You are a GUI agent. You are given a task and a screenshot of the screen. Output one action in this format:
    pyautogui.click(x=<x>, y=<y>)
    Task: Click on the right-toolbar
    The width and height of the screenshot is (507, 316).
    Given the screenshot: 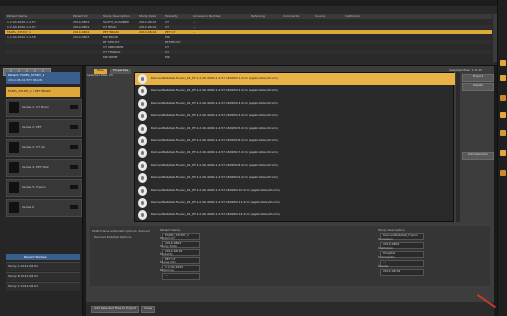 What is the action you would take?
    pyautogui.click(x=502, y=158)
    